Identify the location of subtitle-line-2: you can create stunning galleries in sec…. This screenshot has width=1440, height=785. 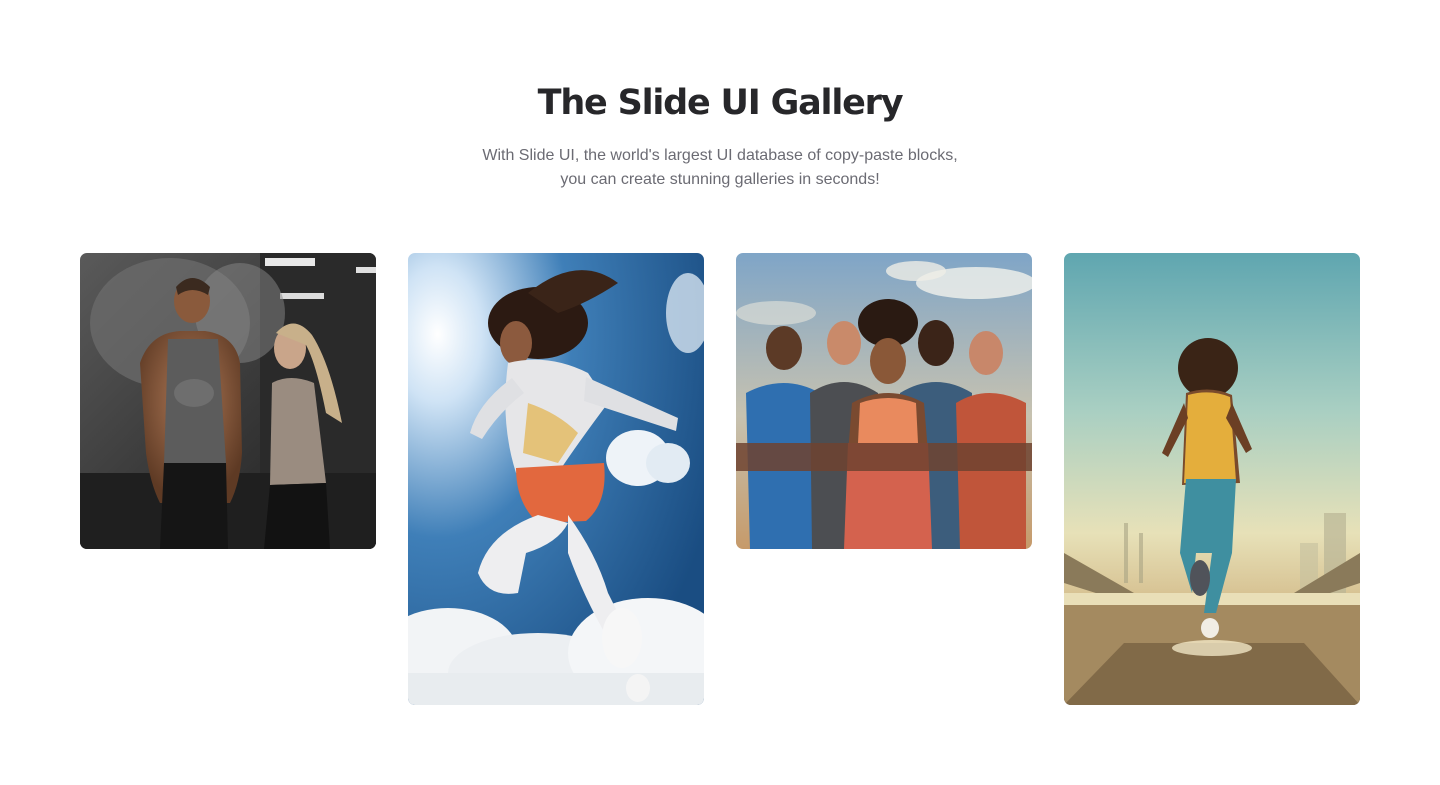
(720, 179).